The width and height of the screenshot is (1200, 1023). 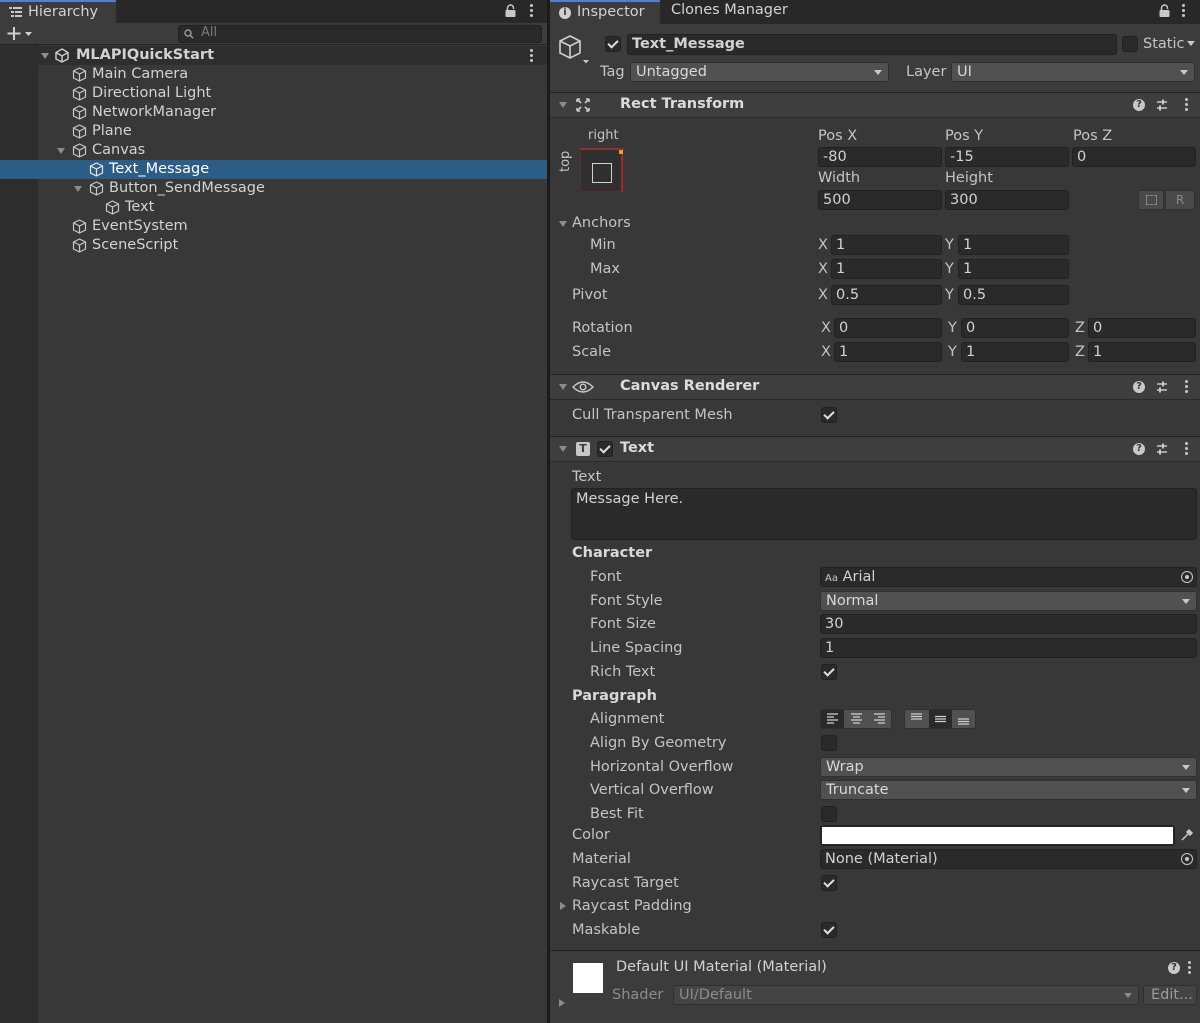 I want to click on pivot-y-field: 0.5, so click(x=1013, y=295).